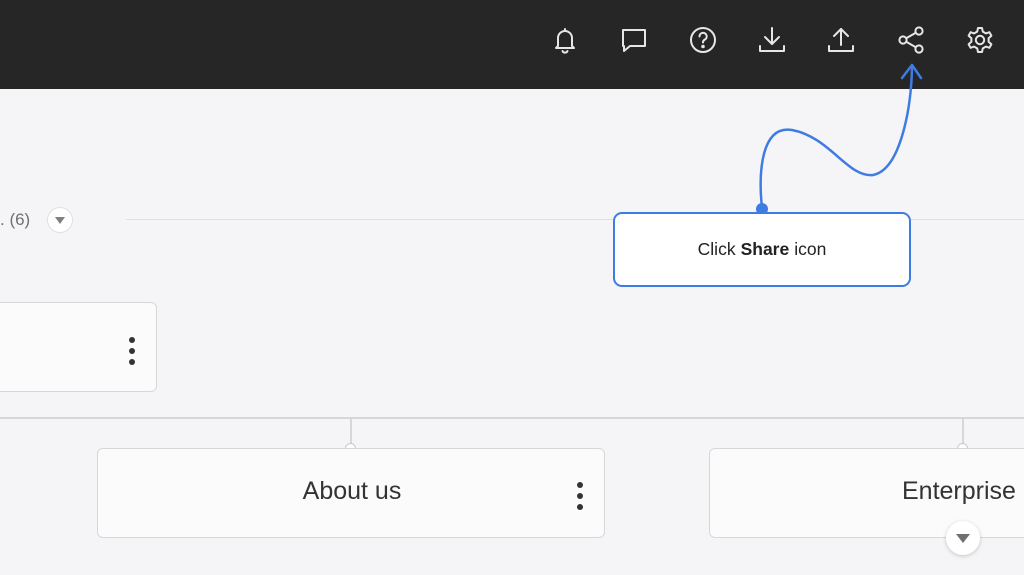  I want to click on expand-children-button, so click(963, 538).